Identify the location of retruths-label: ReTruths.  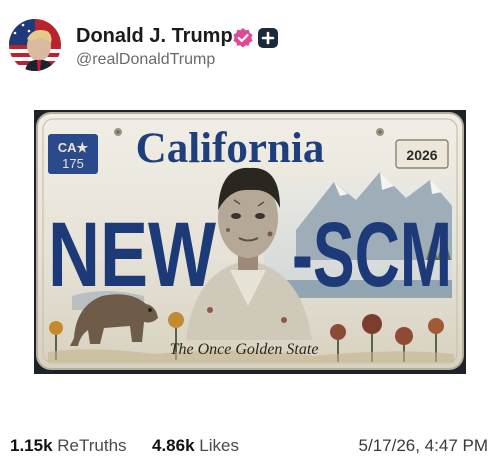
(92, 445).